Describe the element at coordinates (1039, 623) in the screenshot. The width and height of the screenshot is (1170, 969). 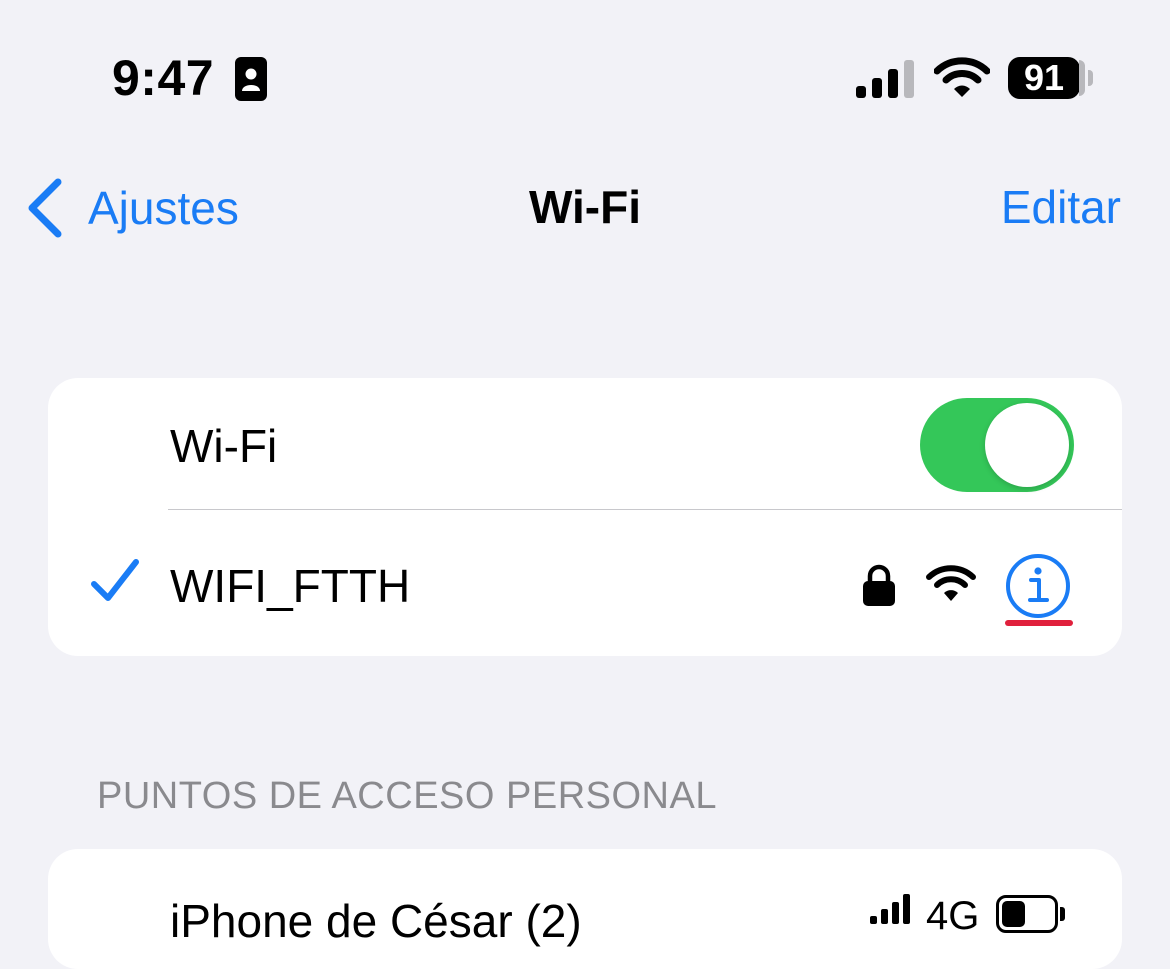
I see `info-highlight-underline` at that location.